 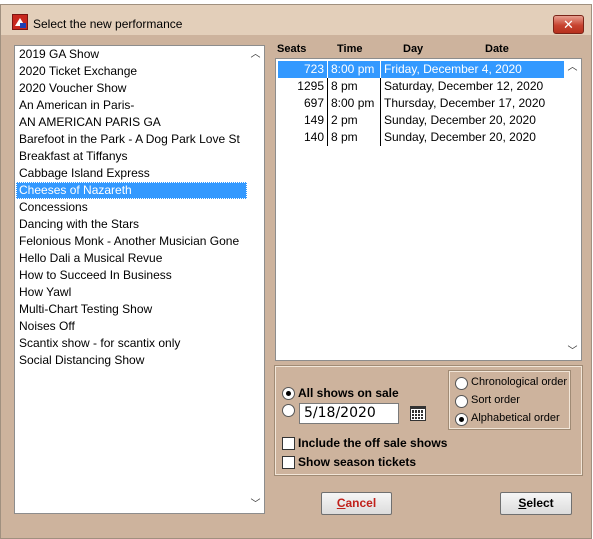 I want to click on cell-date: Friday, December 4, 2020, so click(x=472, y=69).